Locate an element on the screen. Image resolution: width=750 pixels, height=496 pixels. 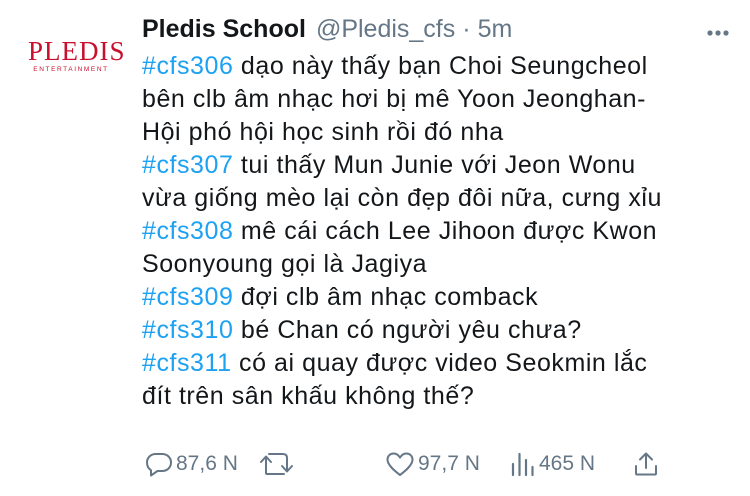
tweet-line: #cfs307 tui thấy Mun Junie với Jeon Wonu is located at coordinates (436, 165).